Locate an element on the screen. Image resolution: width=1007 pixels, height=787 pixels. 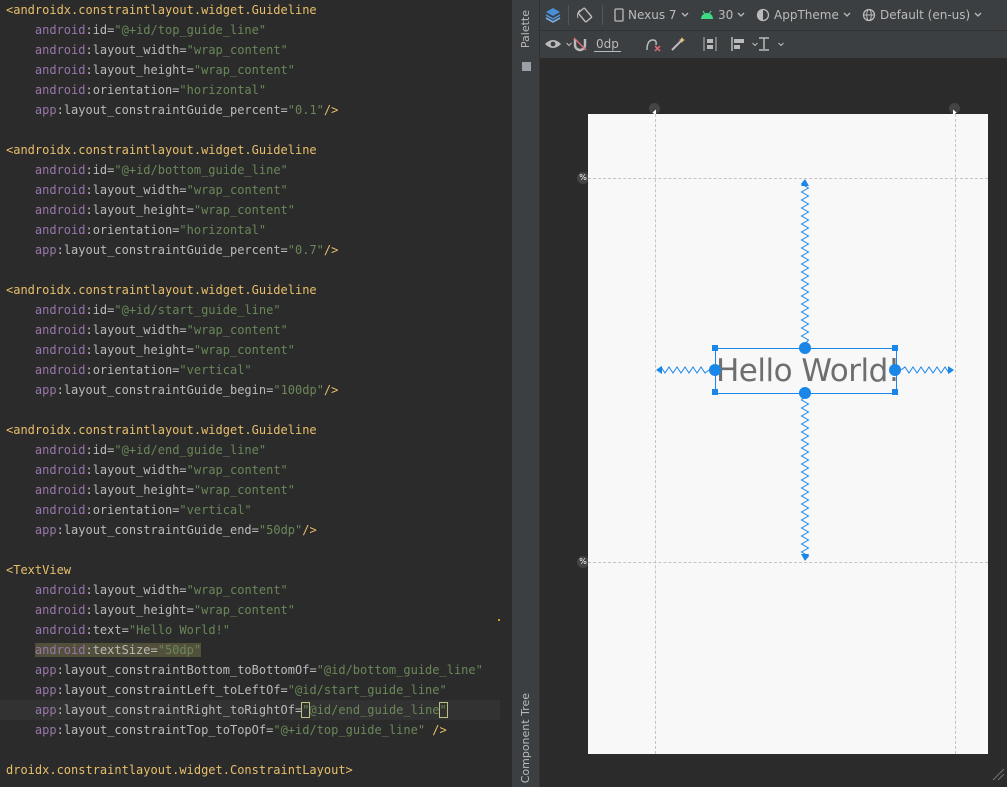
design-surface-button is located at coordinates (553, 15).